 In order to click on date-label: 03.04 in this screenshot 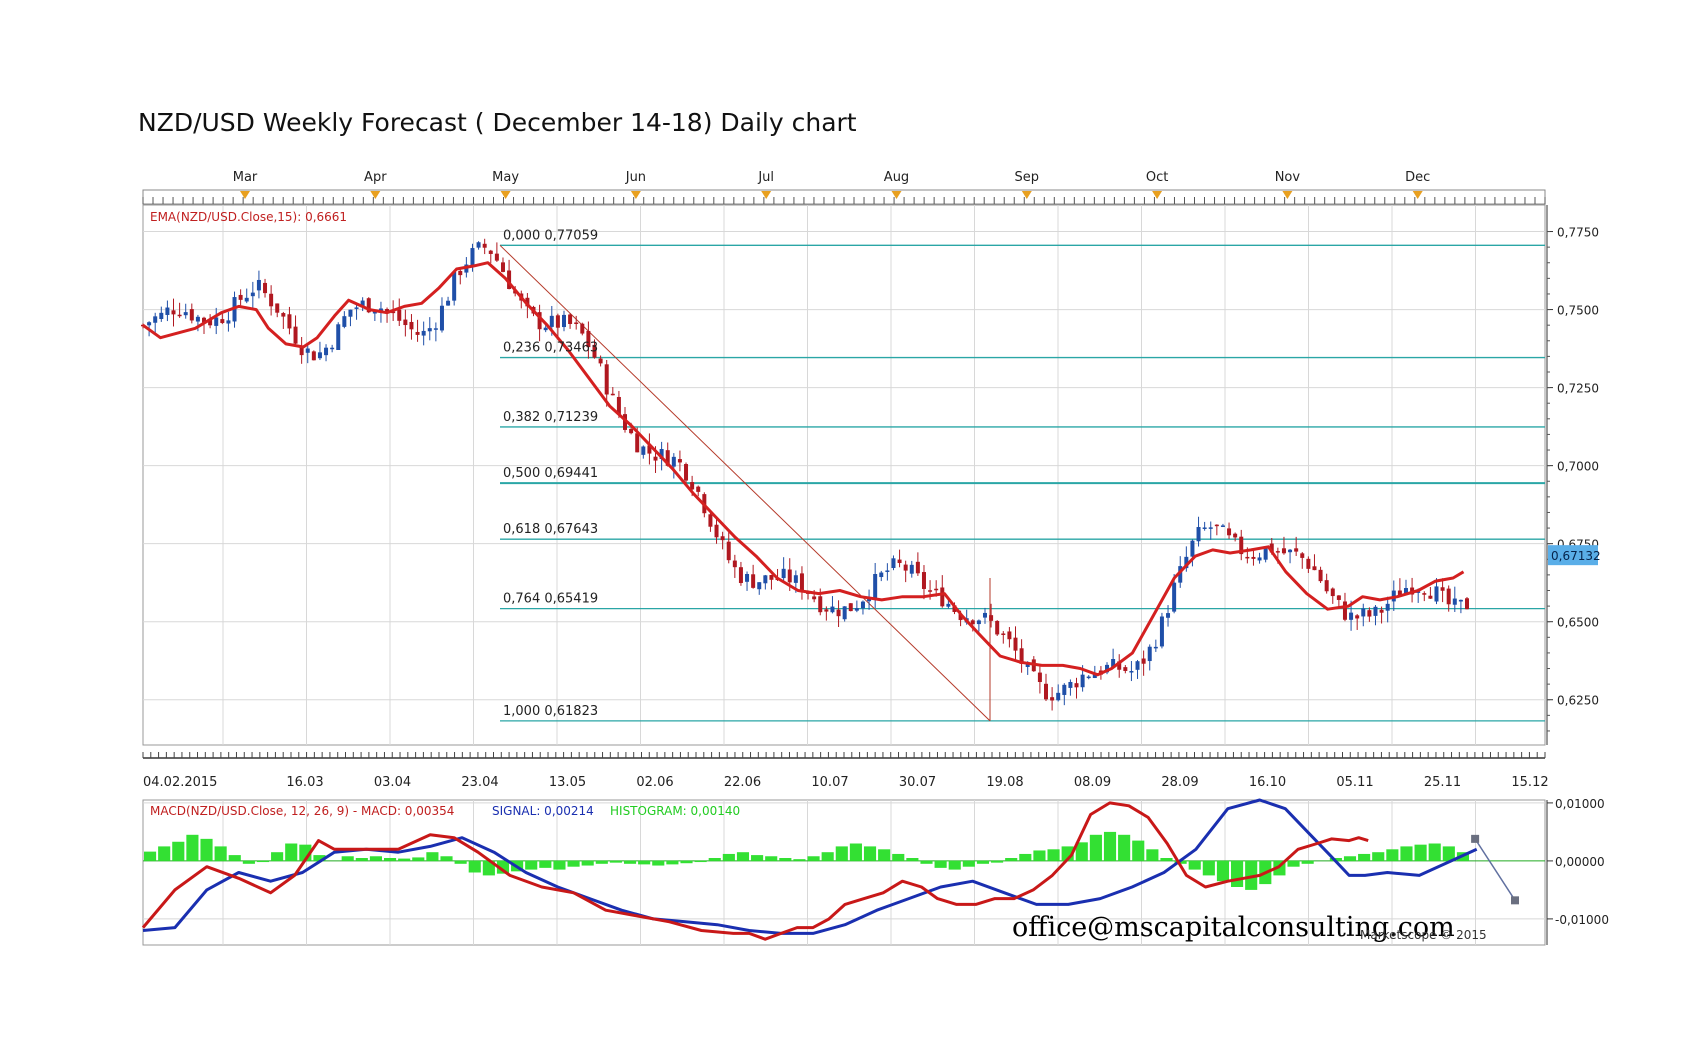, I will do `click(392, 782)`.